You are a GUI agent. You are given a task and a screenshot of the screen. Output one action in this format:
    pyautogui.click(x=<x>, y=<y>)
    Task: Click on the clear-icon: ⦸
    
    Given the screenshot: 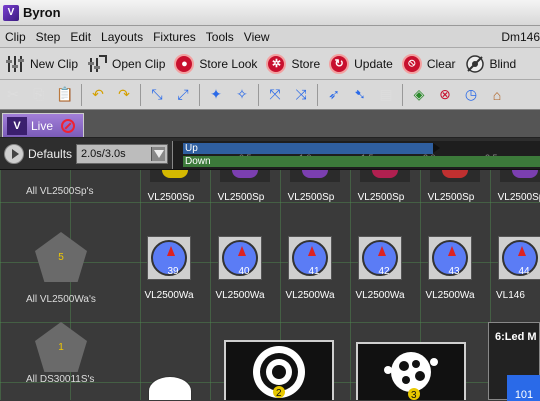 What is the action you would take?
    pyautogui.click(x=412, y=64)
    